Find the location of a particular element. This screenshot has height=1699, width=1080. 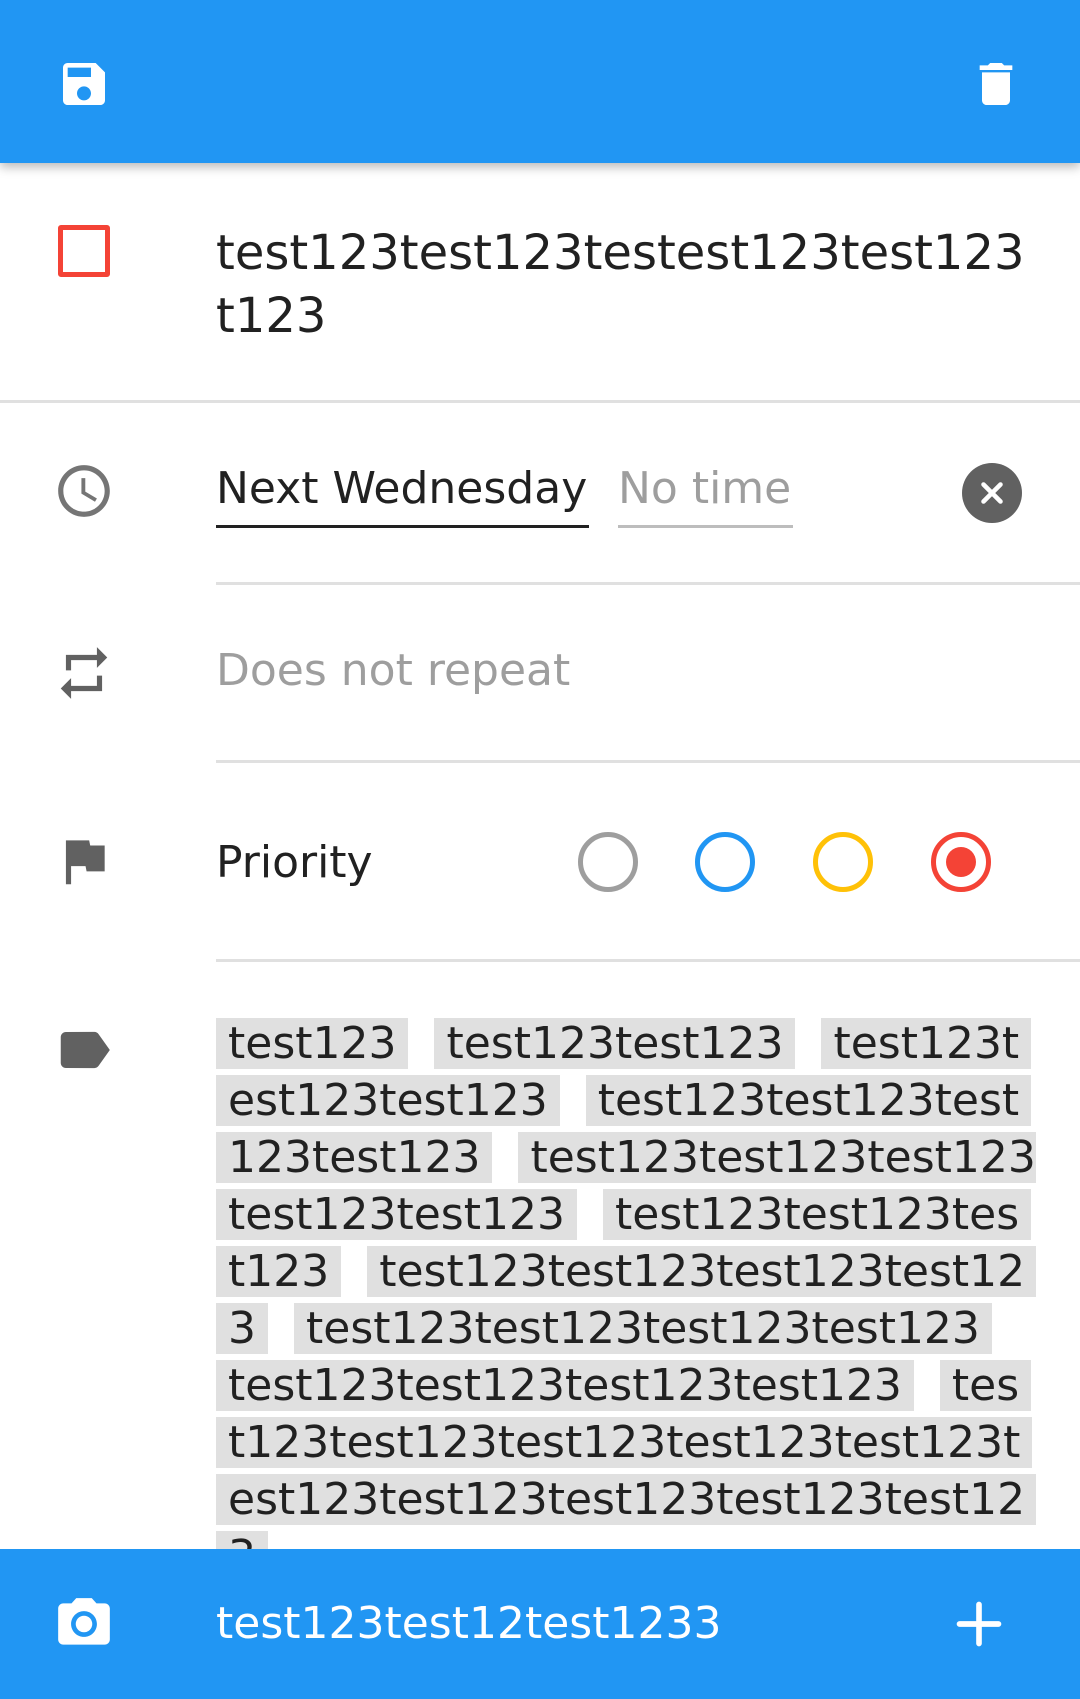

repeat-icon is located at coordinates (84, 673).